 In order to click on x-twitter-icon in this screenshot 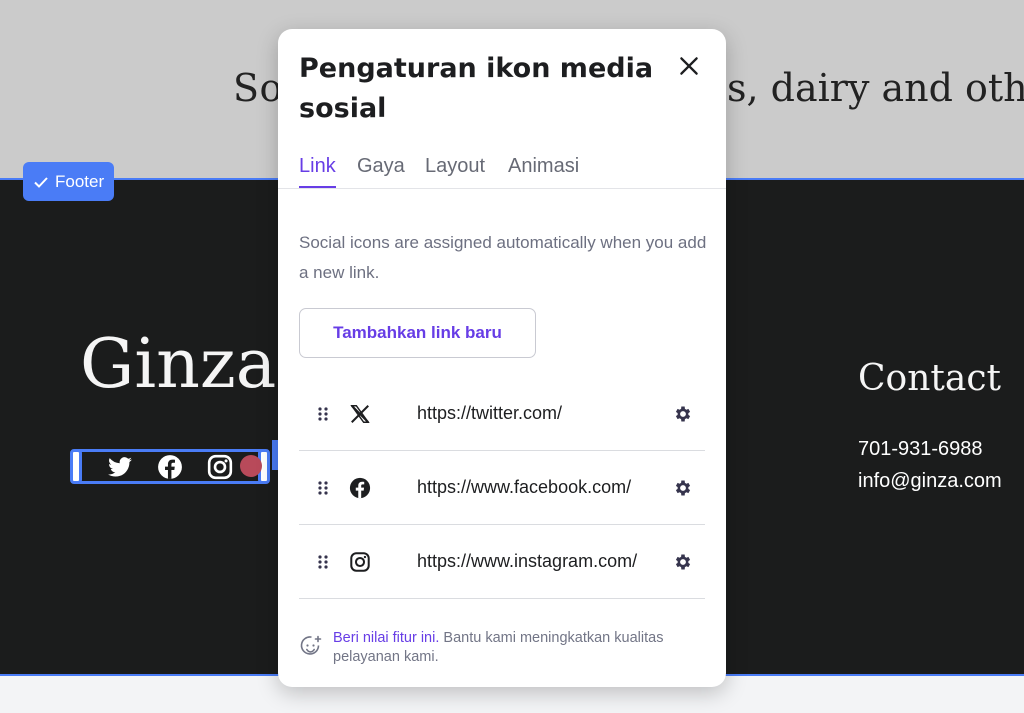, I will do `click(360, 413)`.